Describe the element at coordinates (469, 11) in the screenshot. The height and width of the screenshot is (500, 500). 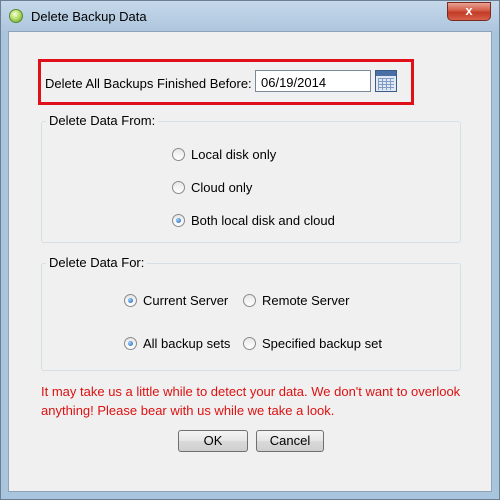
I see `close-button: x` at that location.